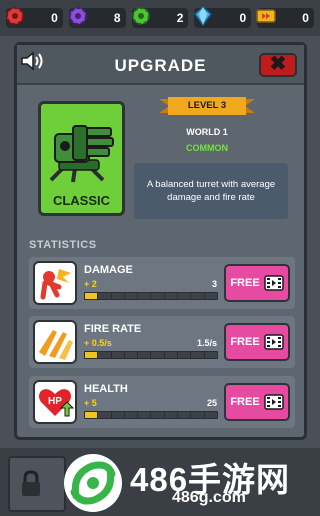 The image size is (320, 516). Describe the element at coordinates (15, 16) in the screenshot. I see `red-gear-icon` at that location.